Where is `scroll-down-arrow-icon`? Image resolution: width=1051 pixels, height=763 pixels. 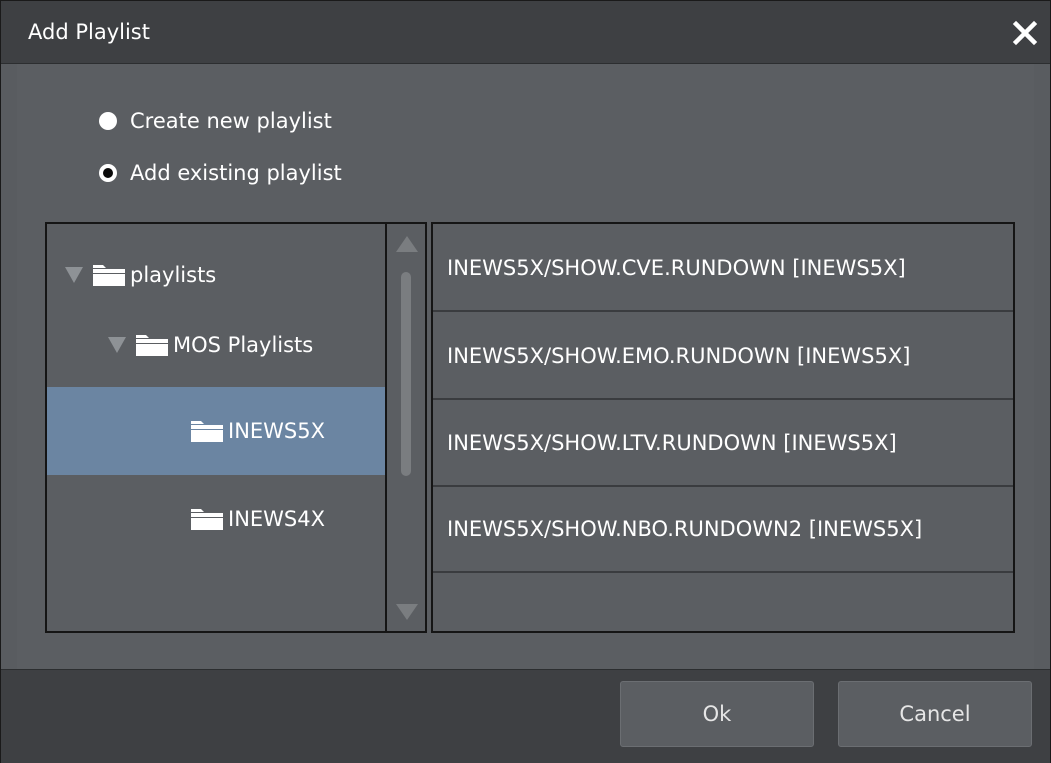 scroll-down-arrow-icon is located at coordinates (407, 612).